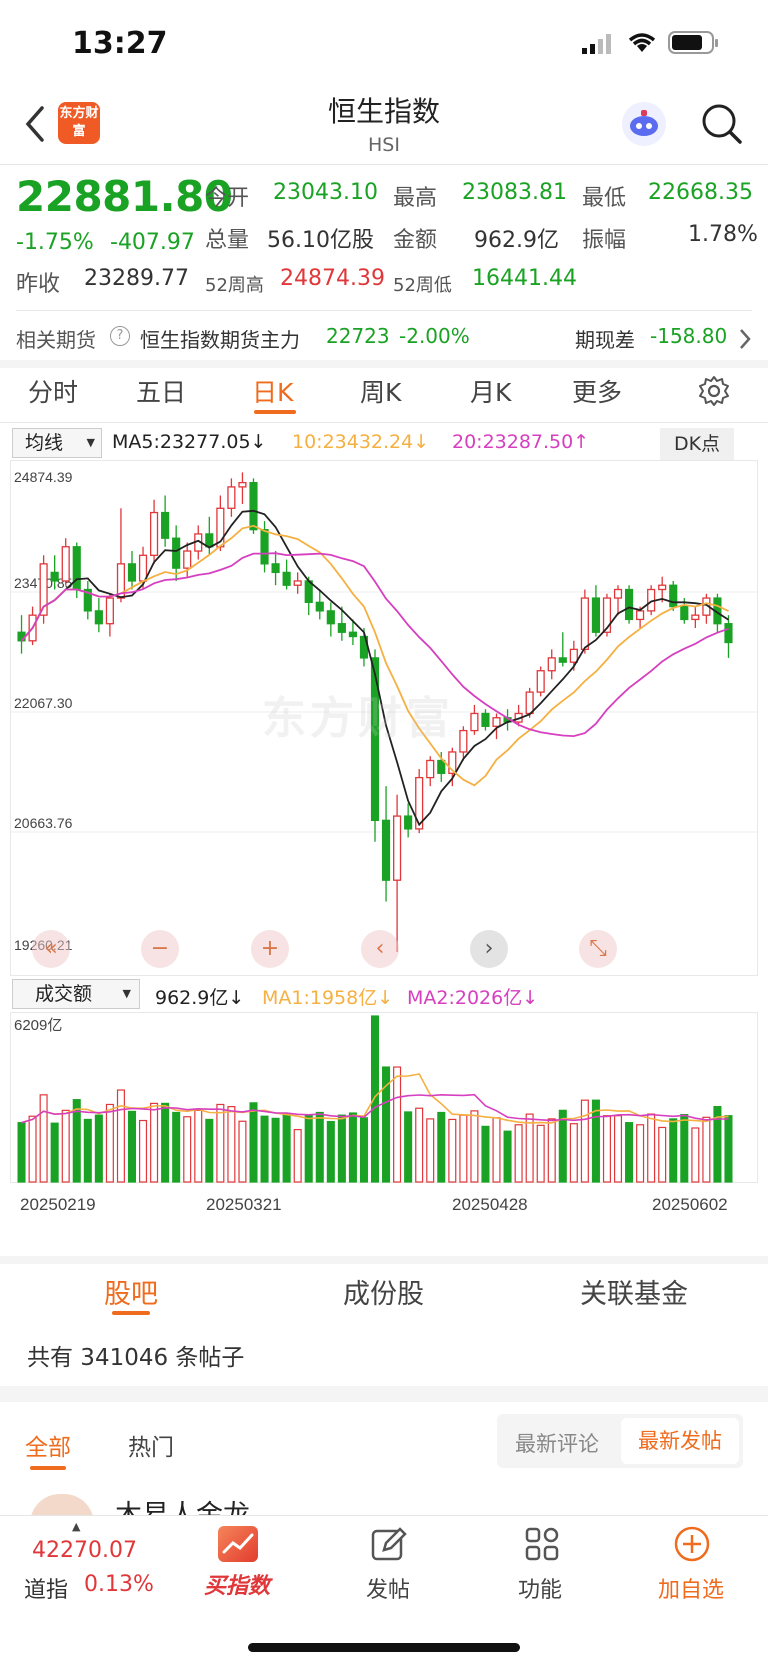  Describe the element at coordinates (51, 949) in the screenshot. I see `scroll-left-fast-button: «` at that location.